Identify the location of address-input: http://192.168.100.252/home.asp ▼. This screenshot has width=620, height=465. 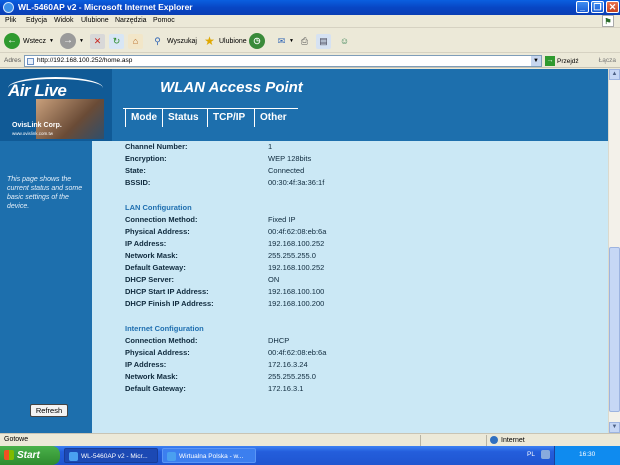
(283, 61).